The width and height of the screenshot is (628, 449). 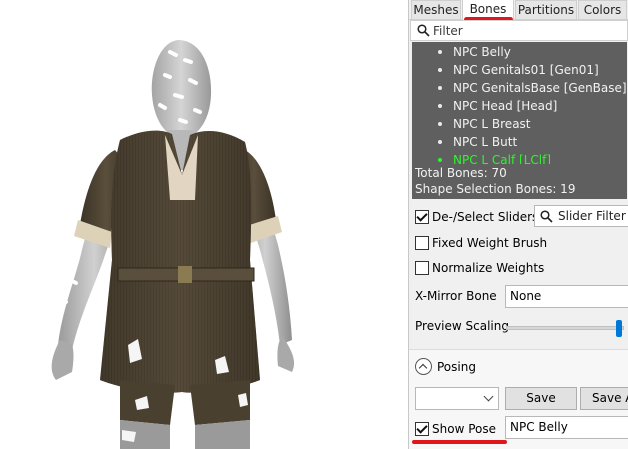 I want to click on show-pose-checkbox, so click(x=422, y=429).